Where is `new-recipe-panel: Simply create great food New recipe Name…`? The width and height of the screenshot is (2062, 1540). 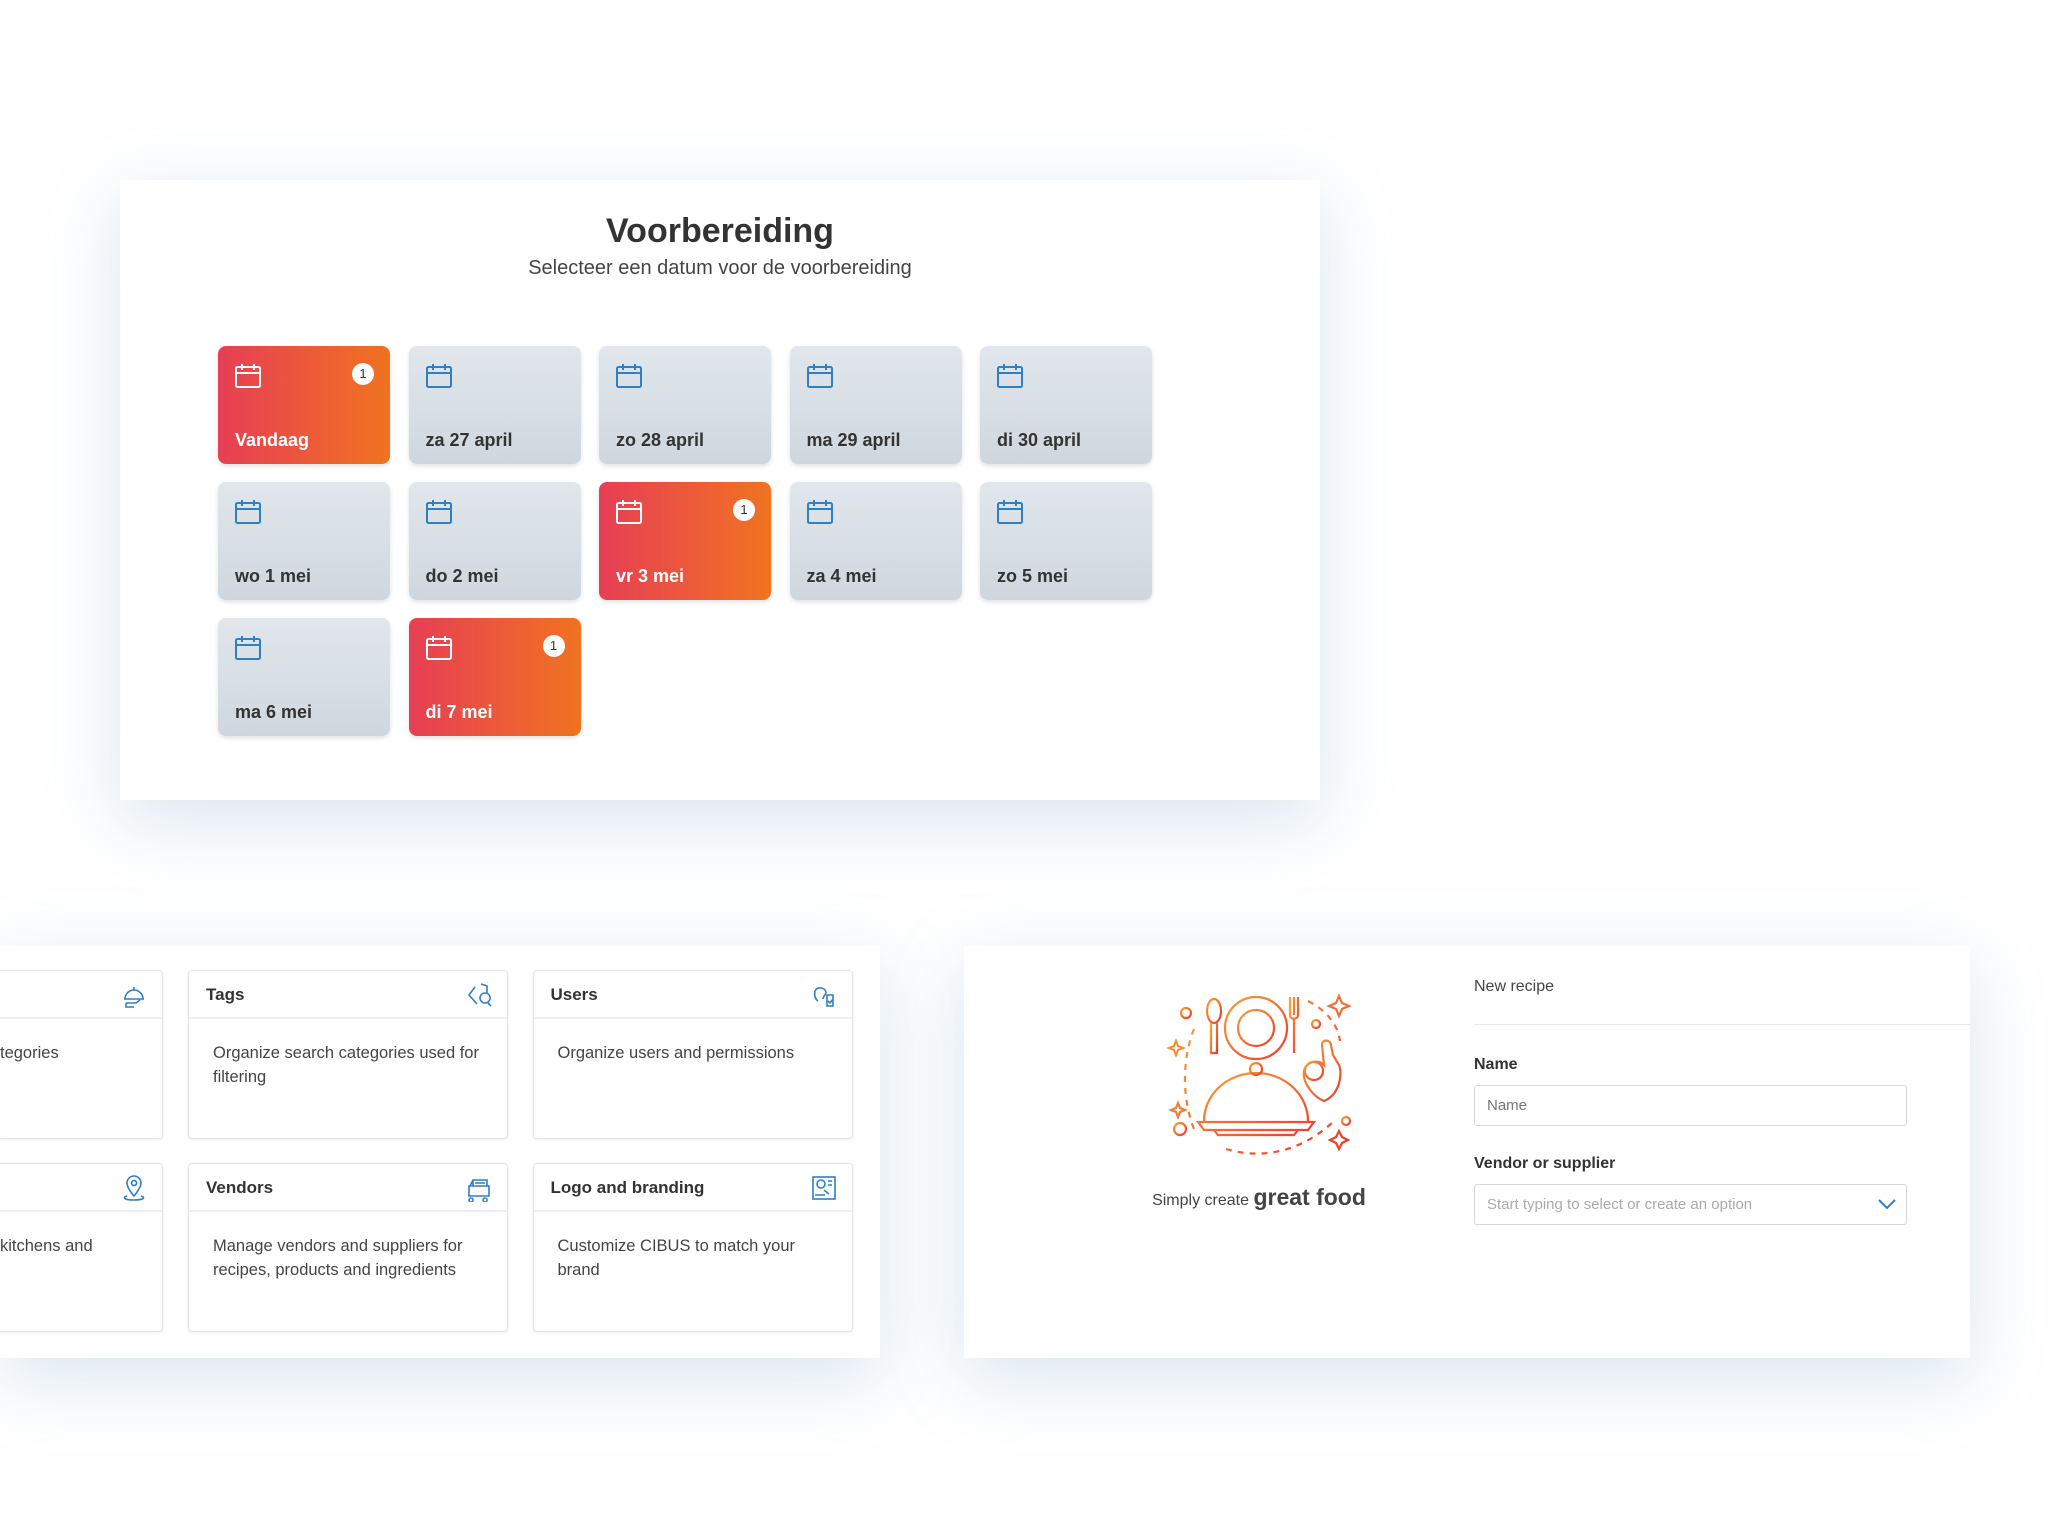 new-recipe-panel: Simply create great food New recipe Name… is located at coordinates (1467, 1152).